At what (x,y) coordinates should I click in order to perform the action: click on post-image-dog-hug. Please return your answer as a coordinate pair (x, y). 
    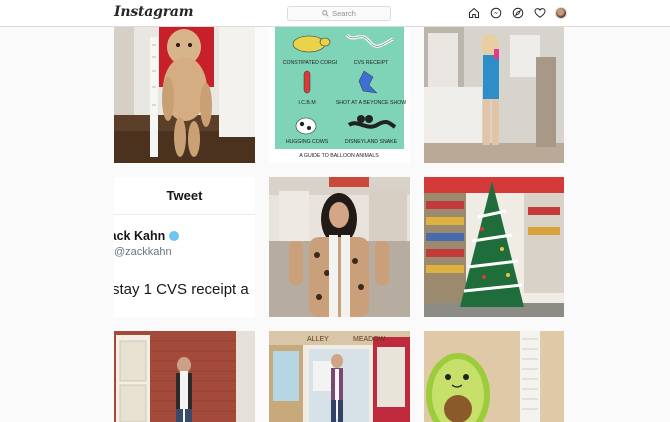
    Looking at the image, I should click on (184, 95).